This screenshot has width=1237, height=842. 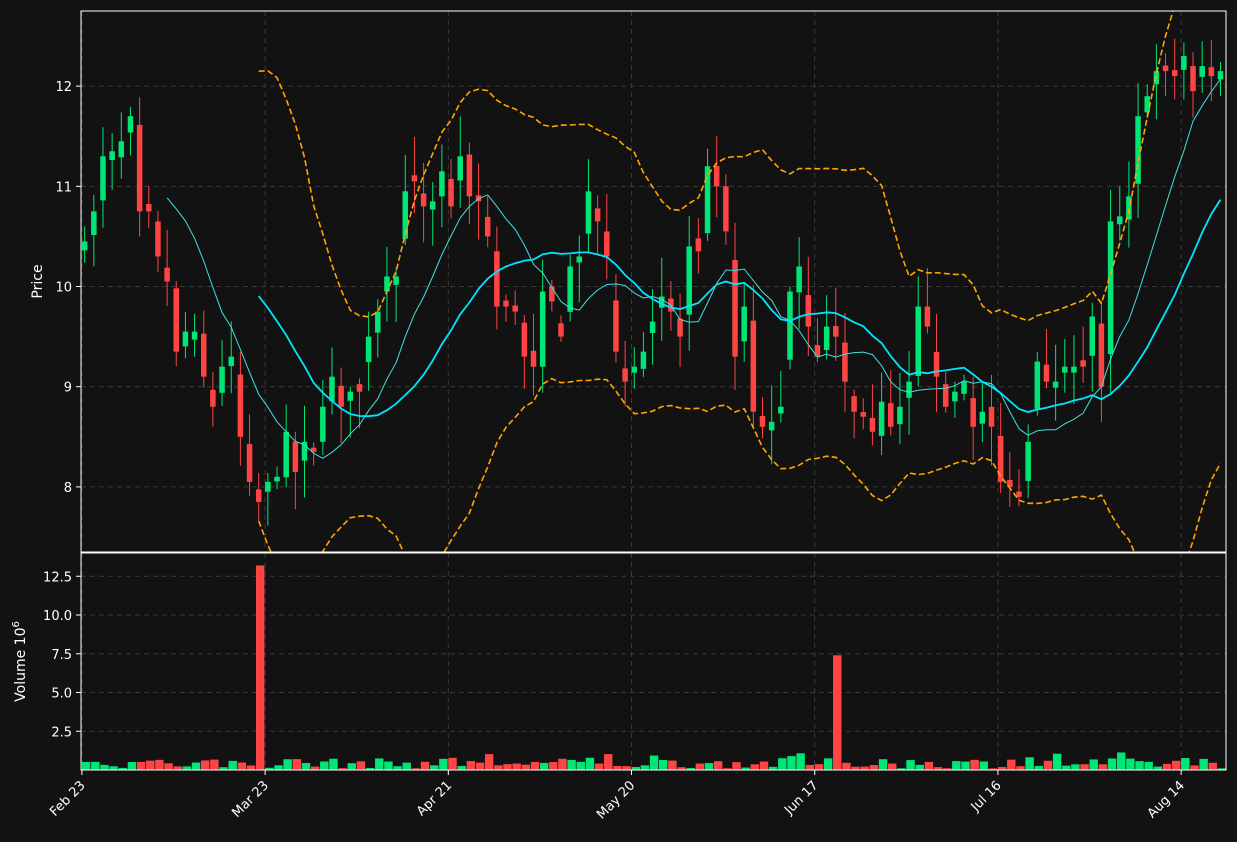 I want to click on volume-tick-label: 2.5, so click(x=61, y=732).